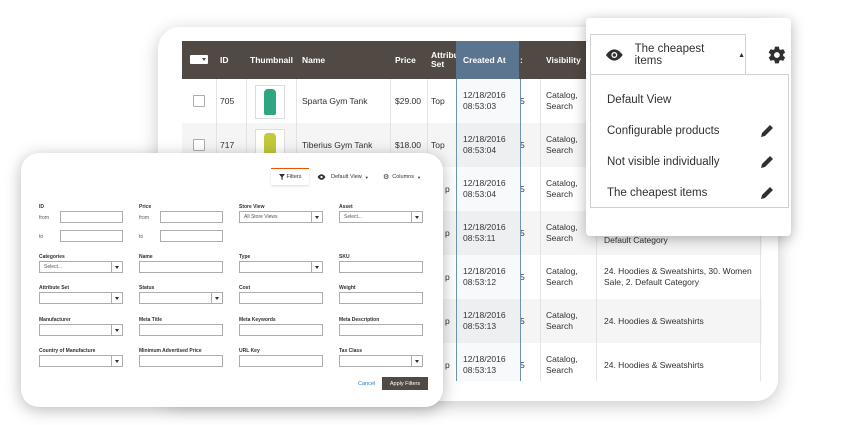 The height and width of the screenshot is (425, 853). I want to click on apply-filters-button: Apply Filters, so click(405, 383).